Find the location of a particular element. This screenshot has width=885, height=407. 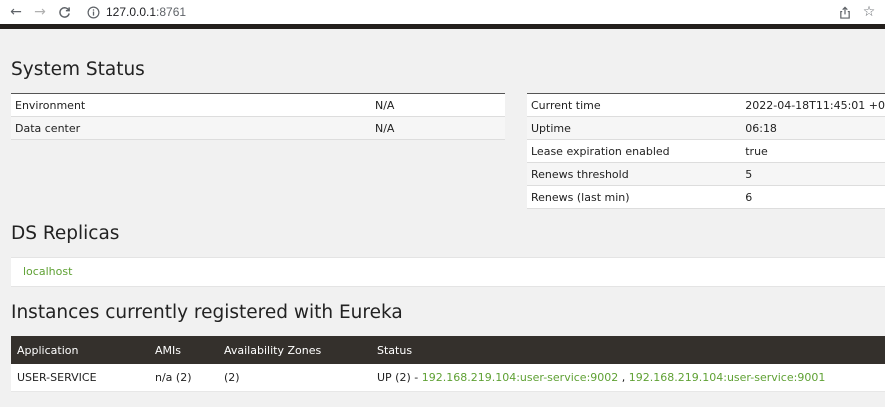

lease-expiration-value: true is located at coordinates (813, 151).